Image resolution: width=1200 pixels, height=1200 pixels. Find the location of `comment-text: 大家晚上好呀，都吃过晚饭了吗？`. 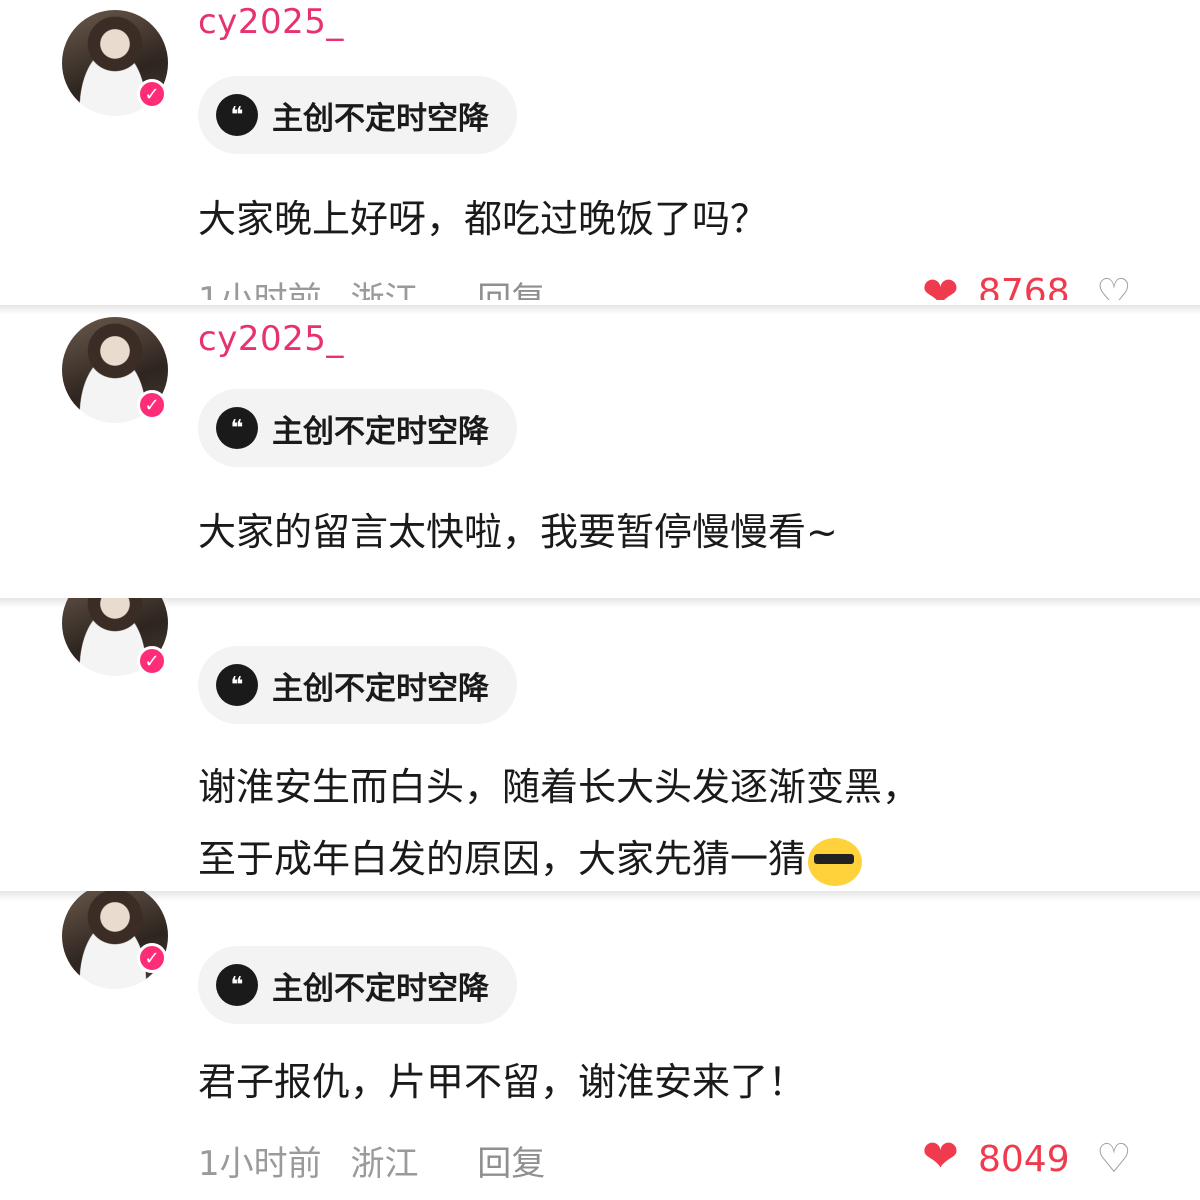

comment-text: 大家晚上好呀，都吃过晚饭了吗？ is located at coordinates (483, 219).